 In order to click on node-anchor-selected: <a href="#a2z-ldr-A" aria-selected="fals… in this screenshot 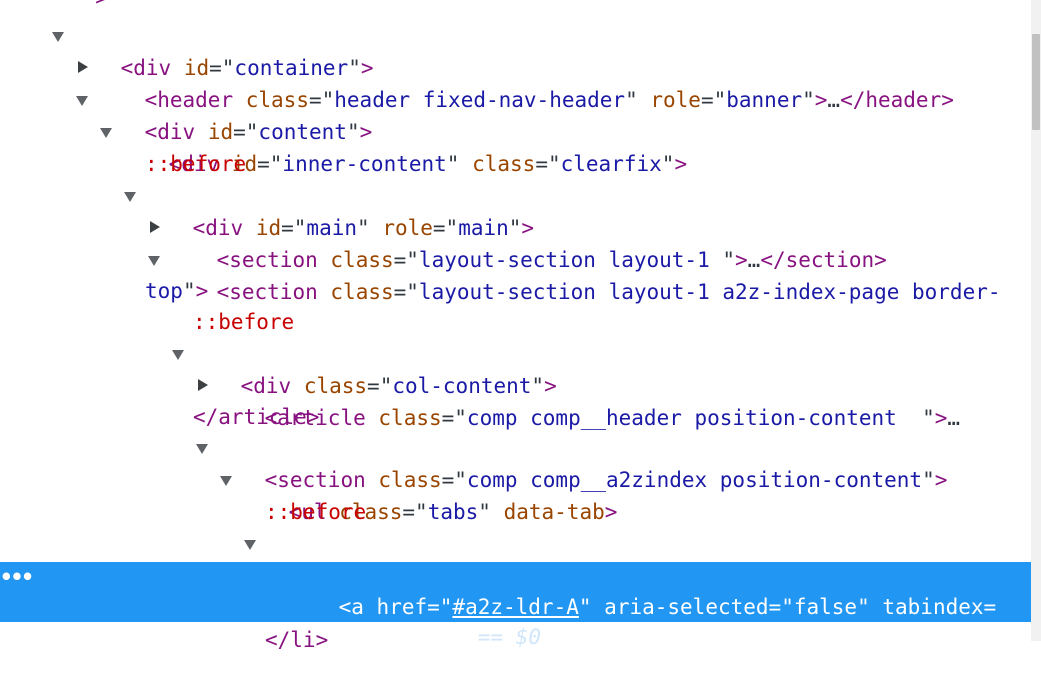, I will do `click(642, 590)`.